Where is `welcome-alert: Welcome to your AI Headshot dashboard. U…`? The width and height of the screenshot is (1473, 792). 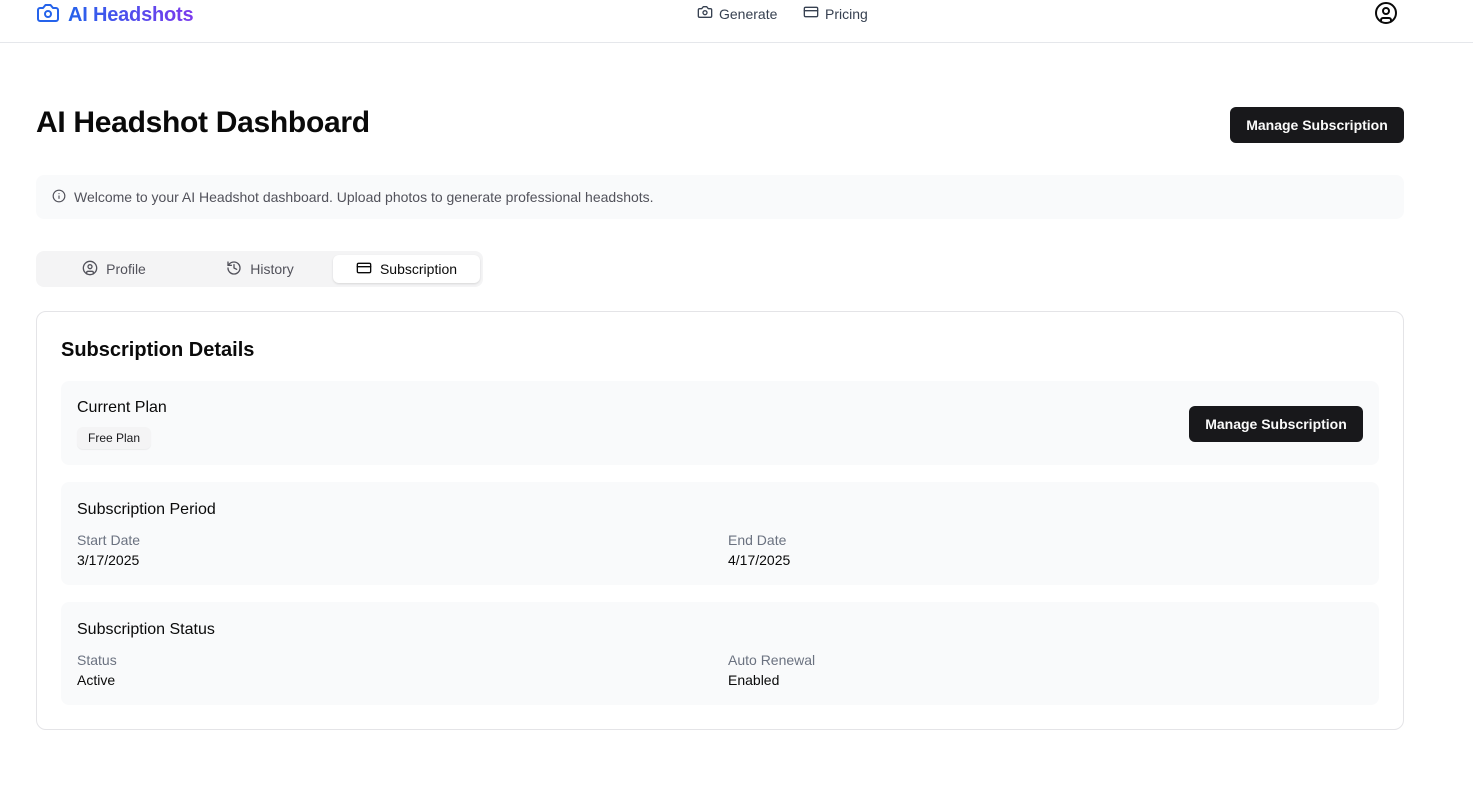 welcome-alert: Welcome to your AI Headshot dashboard. U… is located at coordinates (720, 197).